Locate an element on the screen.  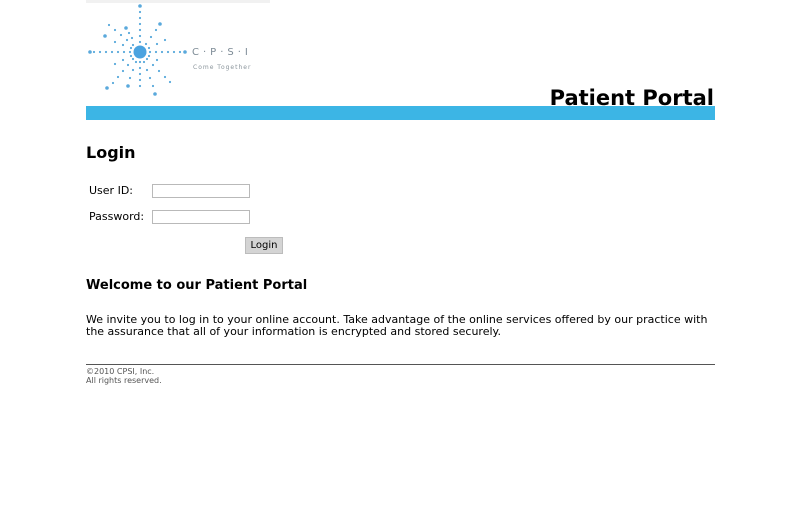
header-accent-bar is located at coordinates (400, 113).